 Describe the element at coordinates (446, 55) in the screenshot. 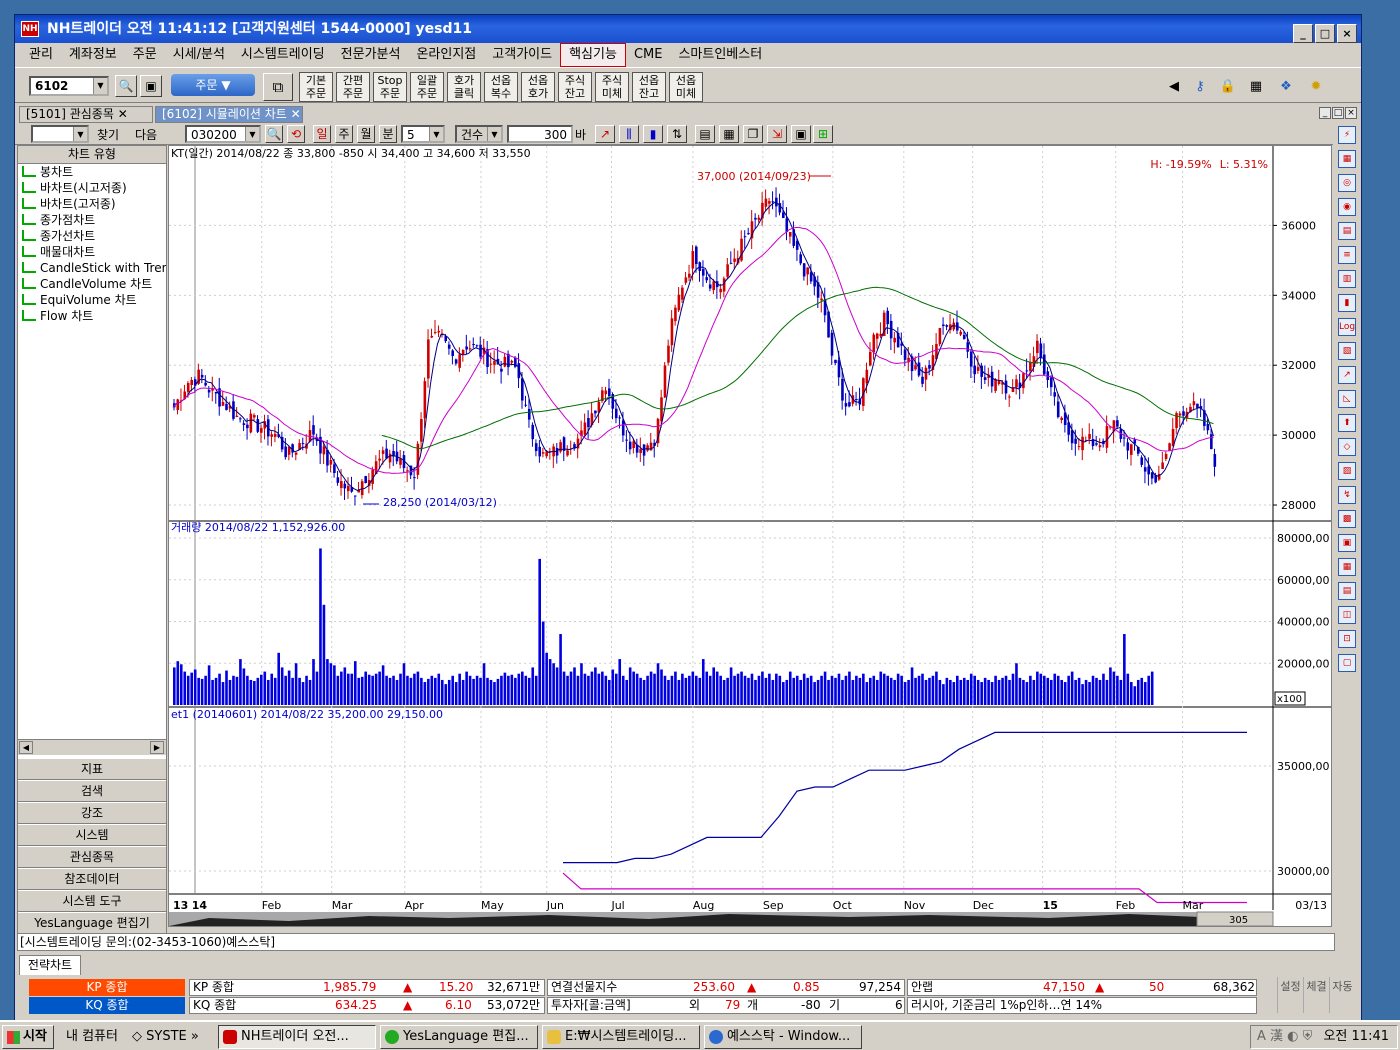

I see `menu-item-6: 온라인지점` at that location.